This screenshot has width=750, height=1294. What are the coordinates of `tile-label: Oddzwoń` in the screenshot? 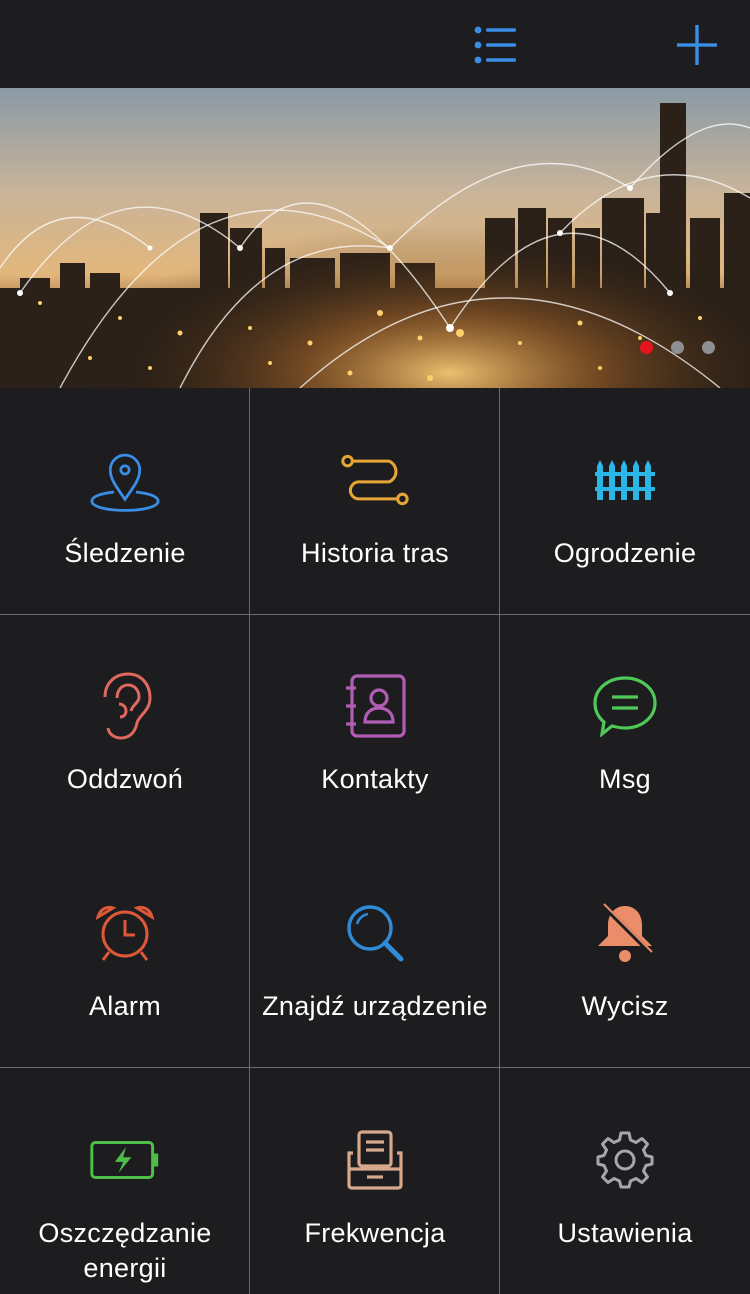 It's located at (125, 779).